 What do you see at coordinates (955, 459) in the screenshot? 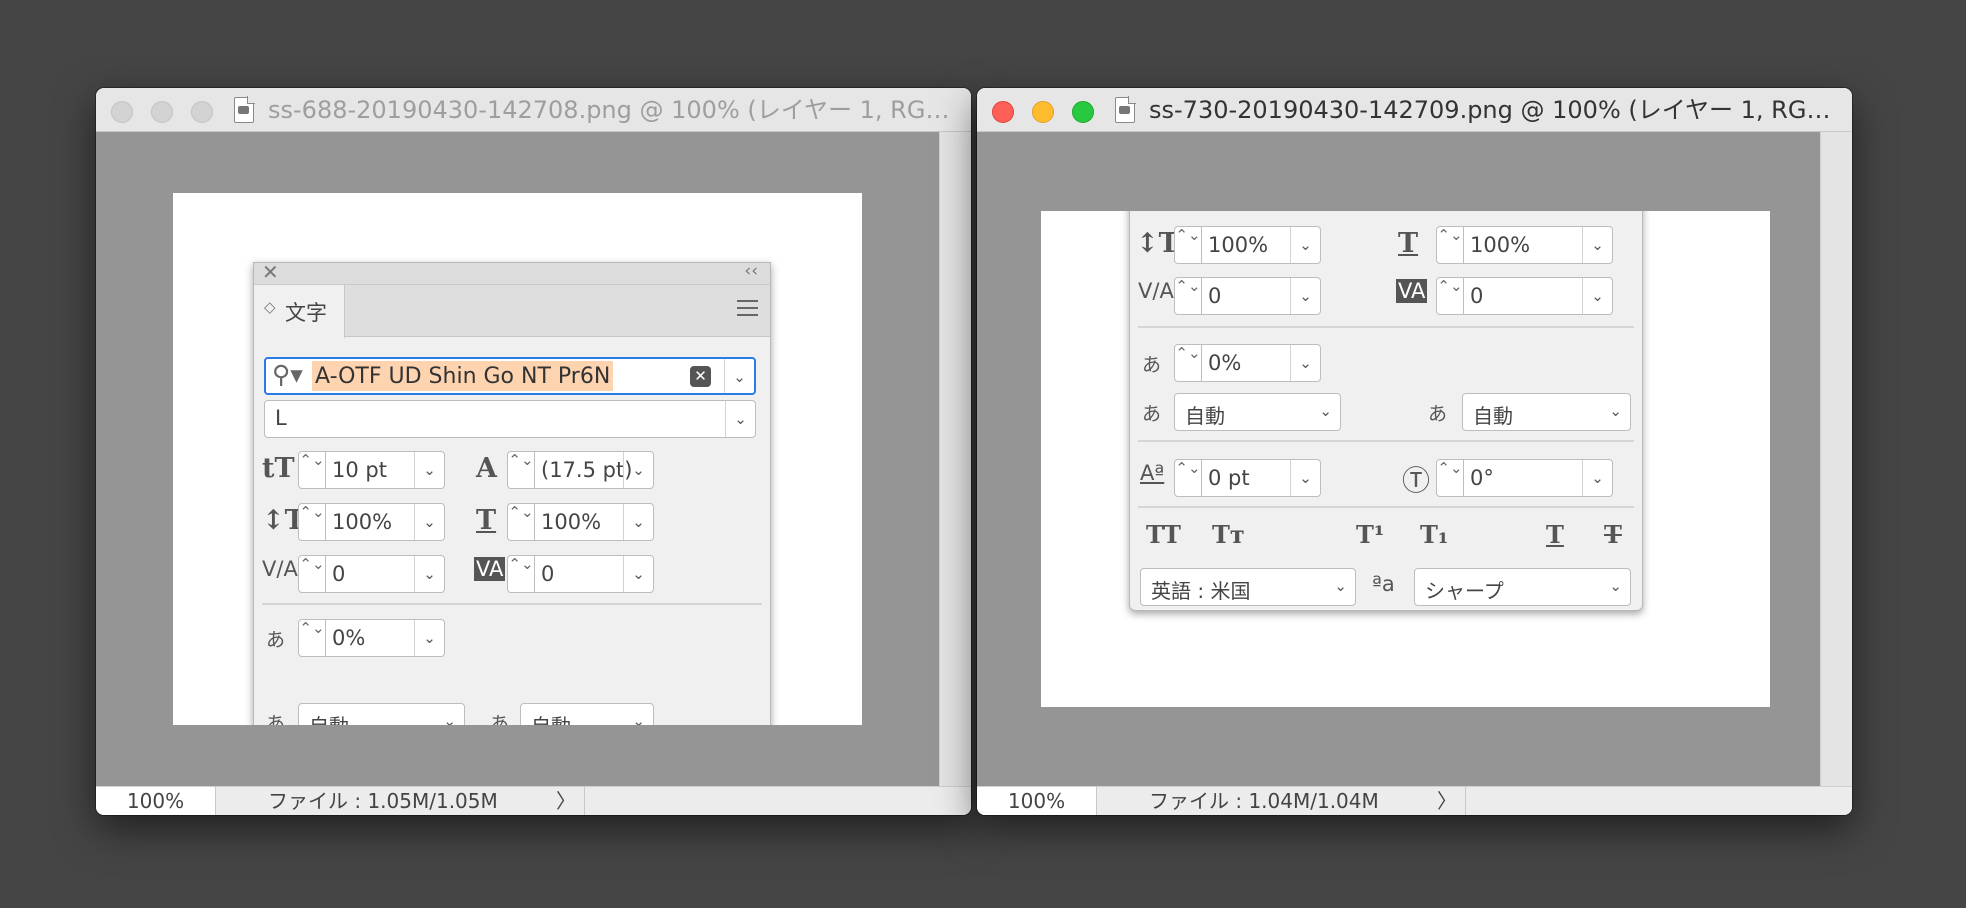
I see `vertical-scrollbar` at bounding box center [955, 459].